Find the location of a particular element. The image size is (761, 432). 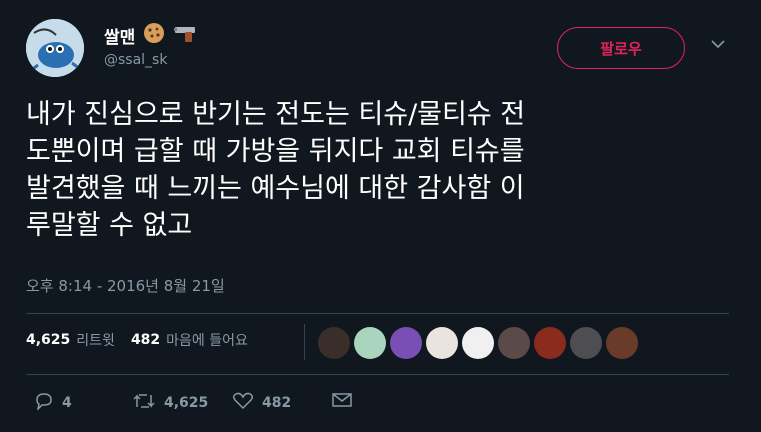

like-stat-count: 482 is located at coordinates (145, 340).